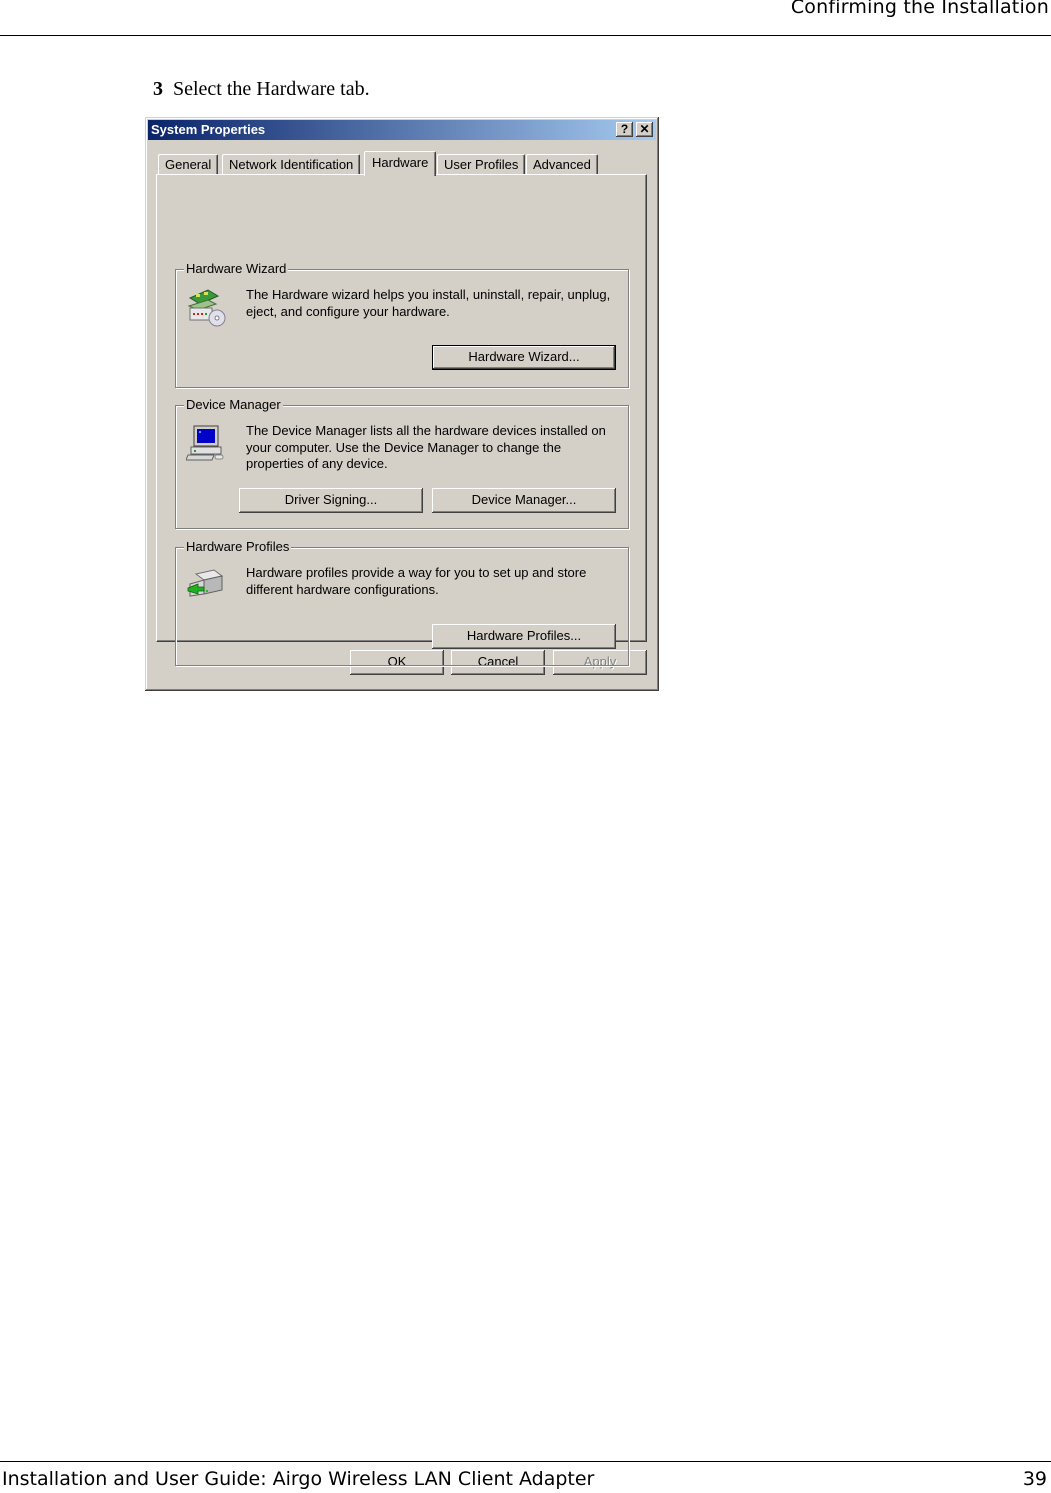 The image size is (1051, 1493). I want to click on footer-rule, so click(525, 1461).